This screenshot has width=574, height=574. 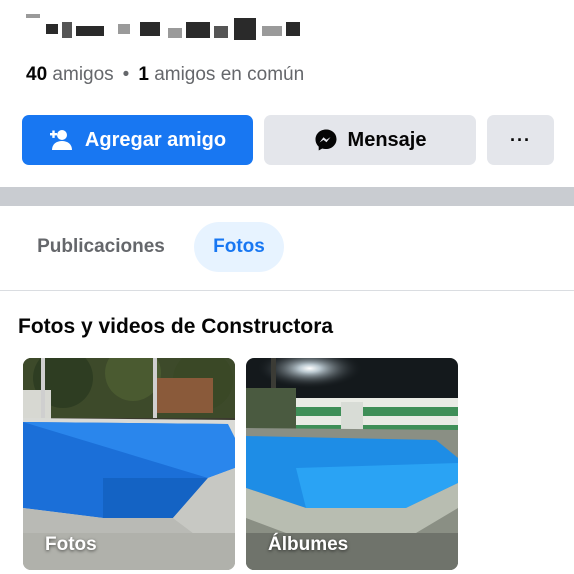 I want to click on mutual-count: 1, so click(x=143, y=74).